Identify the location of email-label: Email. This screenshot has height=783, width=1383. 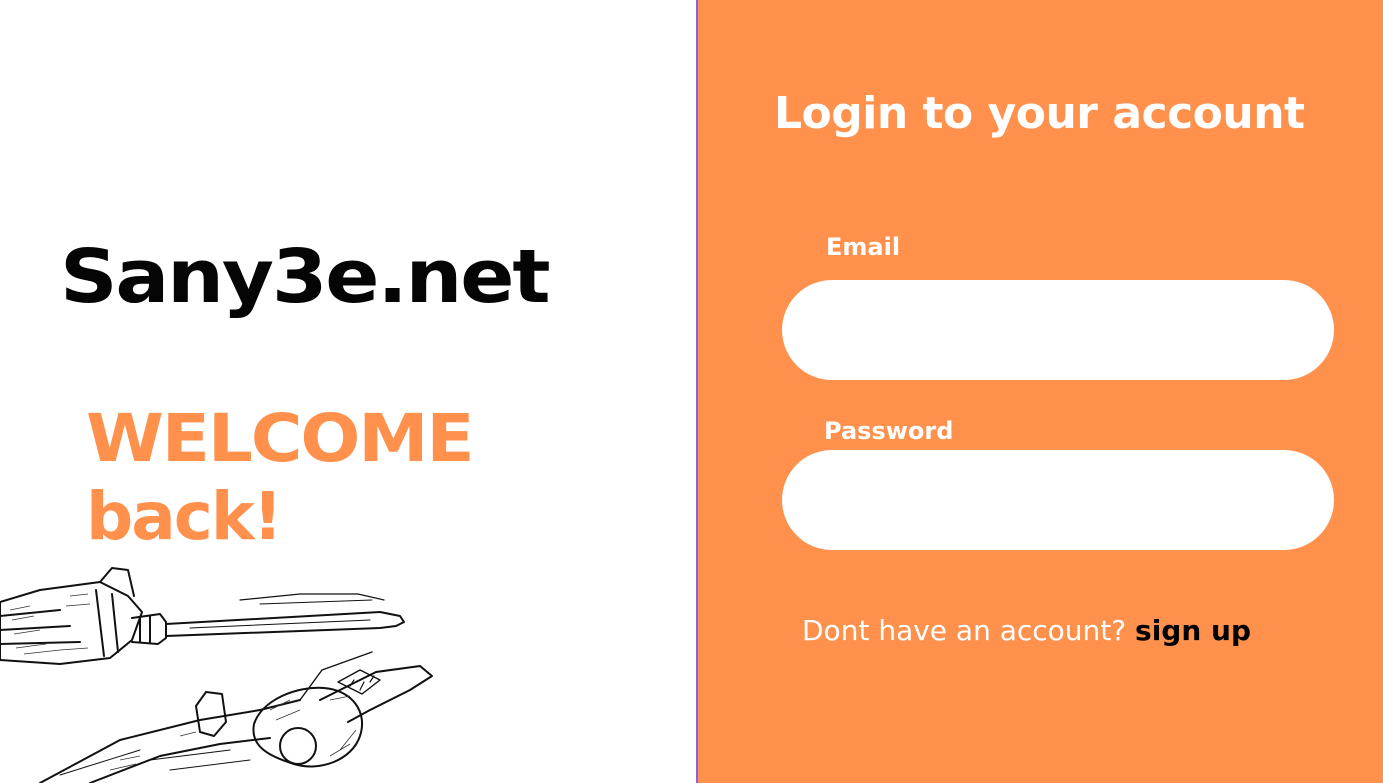
(863, 247).